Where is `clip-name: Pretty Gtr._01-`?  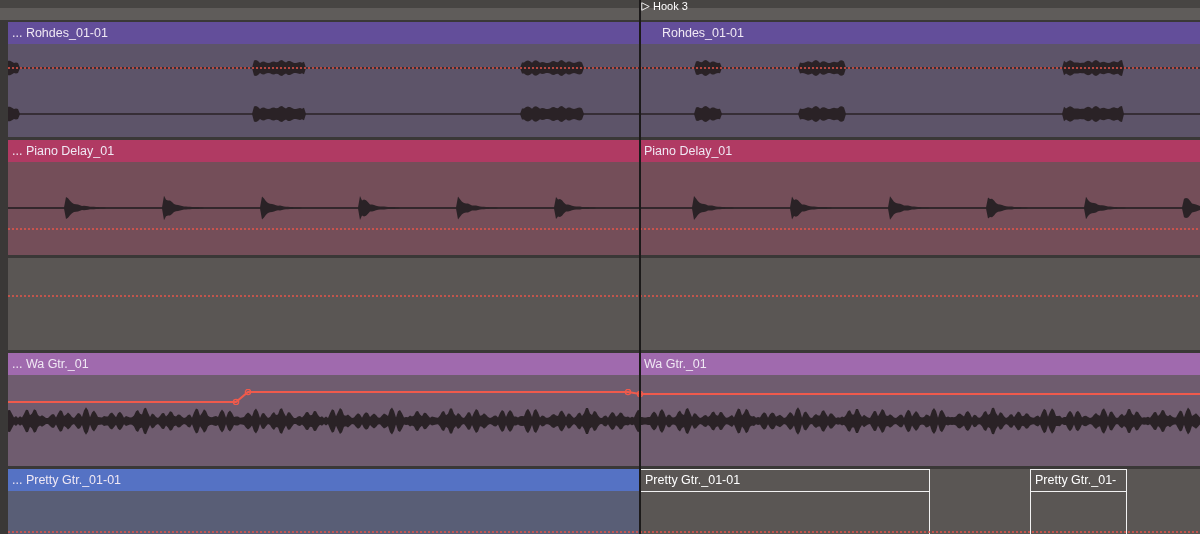 clip-name: Pretty Gtr._01- is located at coordinates (1078, 481).